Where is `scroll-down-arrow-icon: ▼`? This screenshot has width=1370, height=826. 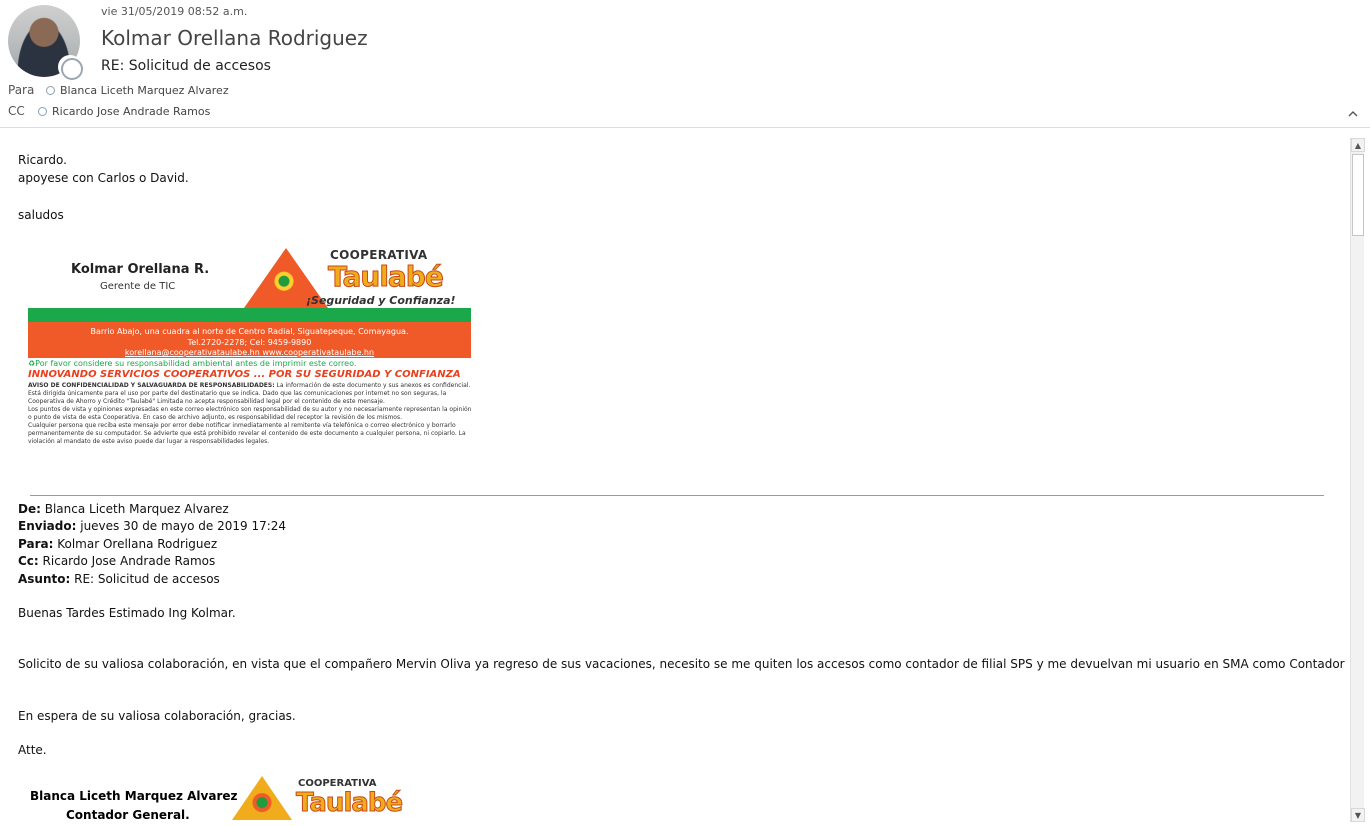 scroll-down-arrow-icon: ▼ is located at coordinates (1358, 815).